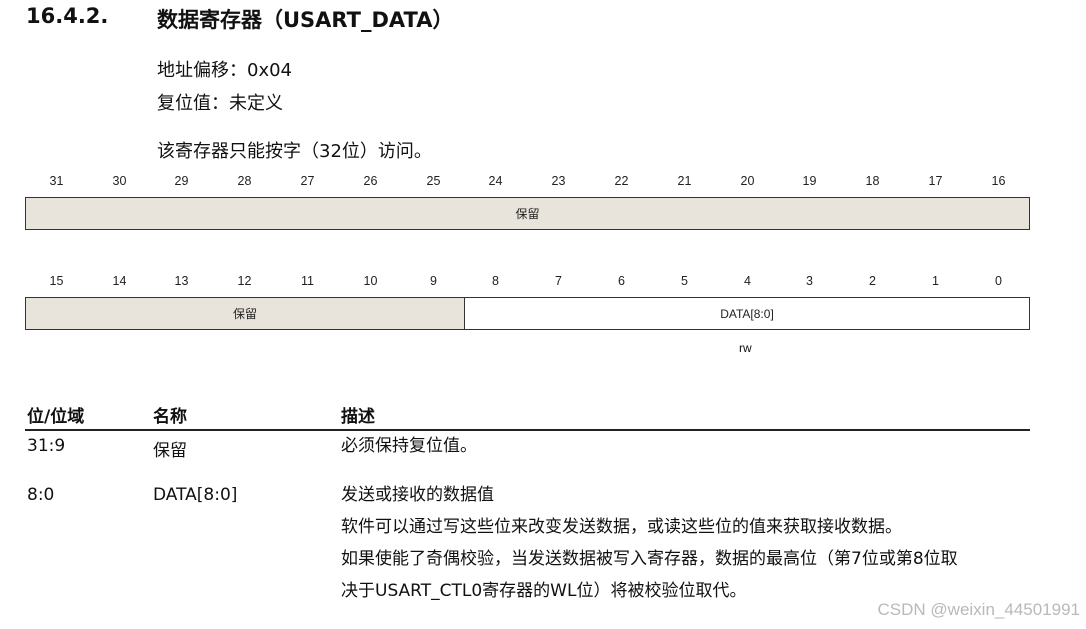 Image resolution: width=1086 pixels, height=629 pixels. What do you see at coordinates (294, 151) in the screenshot?
I see `access-note: 该寄存器只能按字（32位）访问。` at bounding box center [294, 151].